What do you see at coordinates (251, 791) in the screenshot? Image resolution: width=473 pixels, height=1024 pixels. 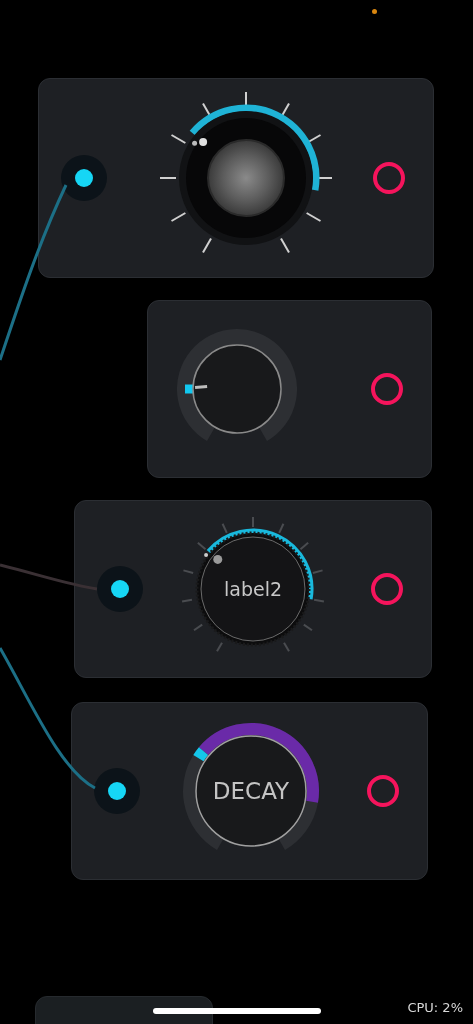 I see `knob-label: DECAY` at bounding box center [251, 791].